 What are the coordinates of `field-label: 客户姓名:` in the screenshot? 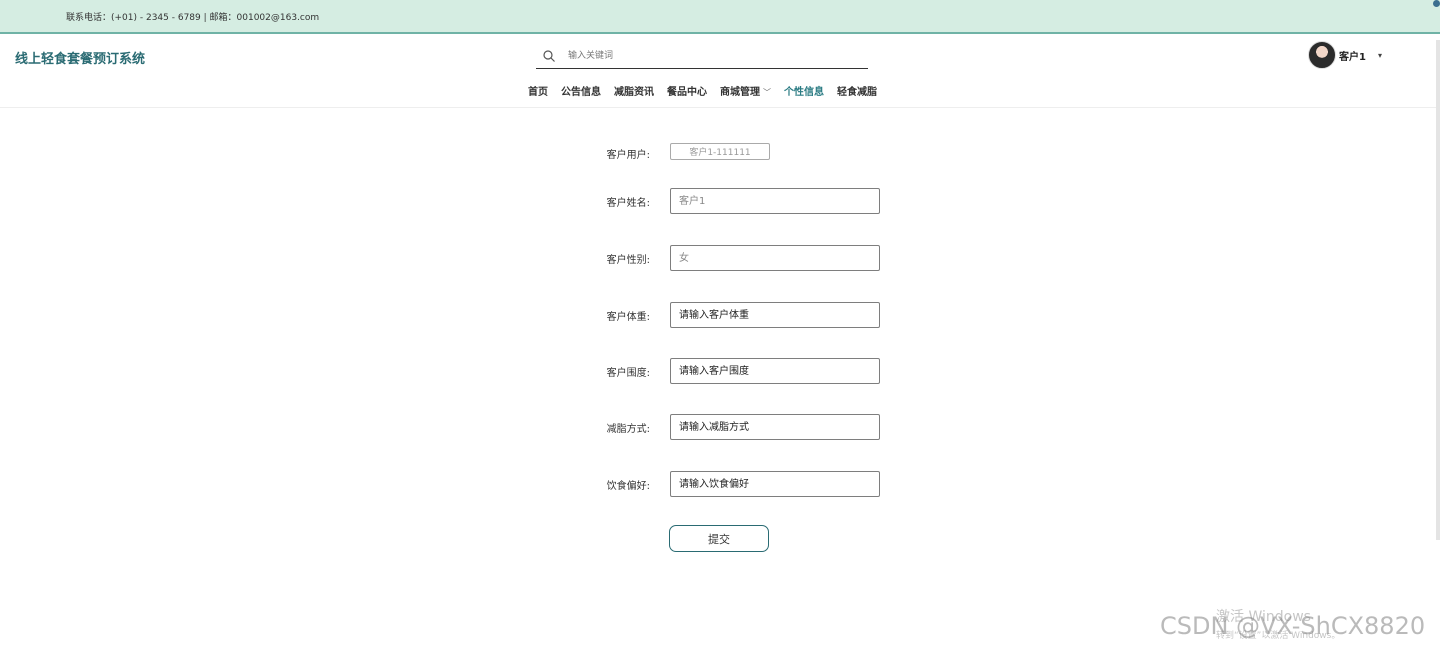 It's located at (628, 203).